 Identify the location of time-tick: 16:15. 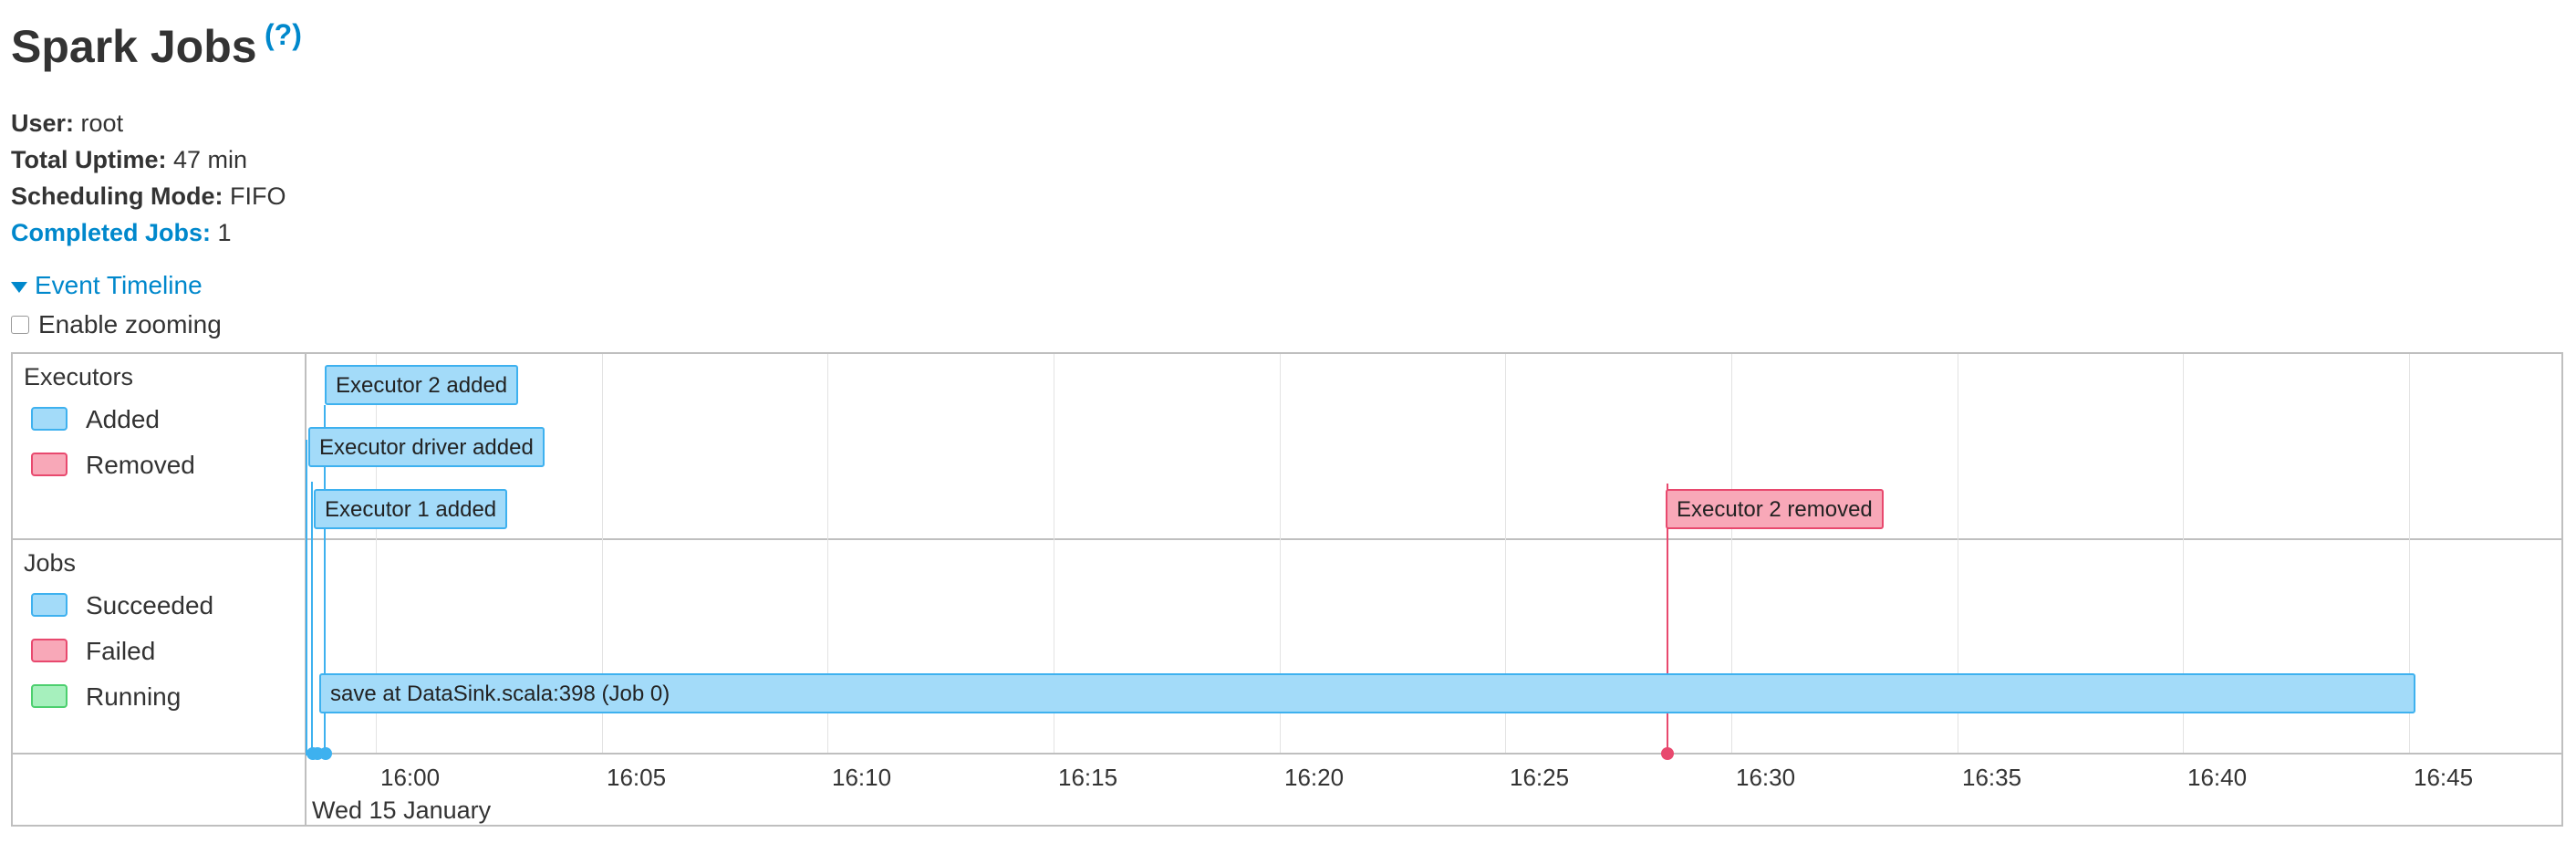
(1088, 777).